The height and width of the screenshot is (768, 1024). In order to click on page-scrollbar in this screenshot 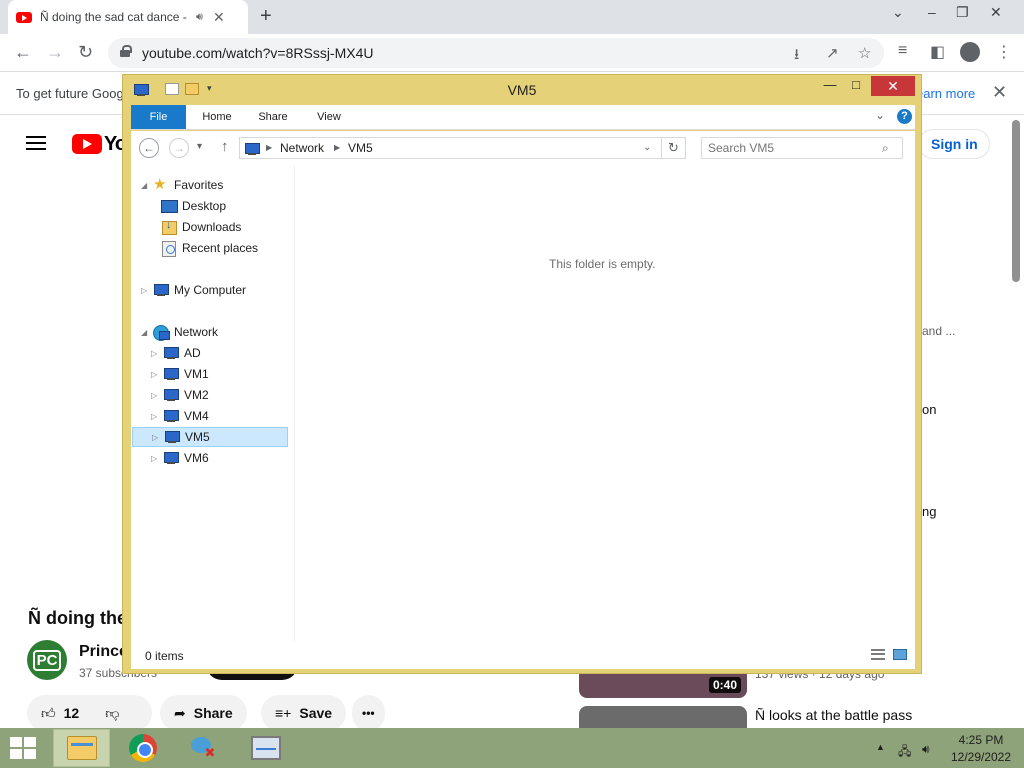, I will do `click(1016, 201)`.